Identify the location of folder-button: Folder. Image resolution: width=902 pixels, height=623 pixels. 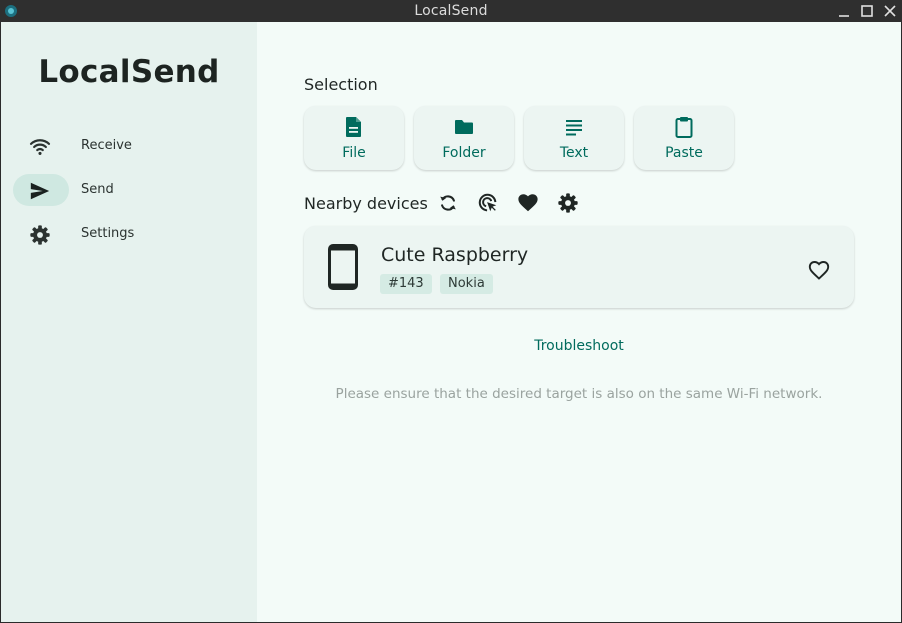
(464, 138).